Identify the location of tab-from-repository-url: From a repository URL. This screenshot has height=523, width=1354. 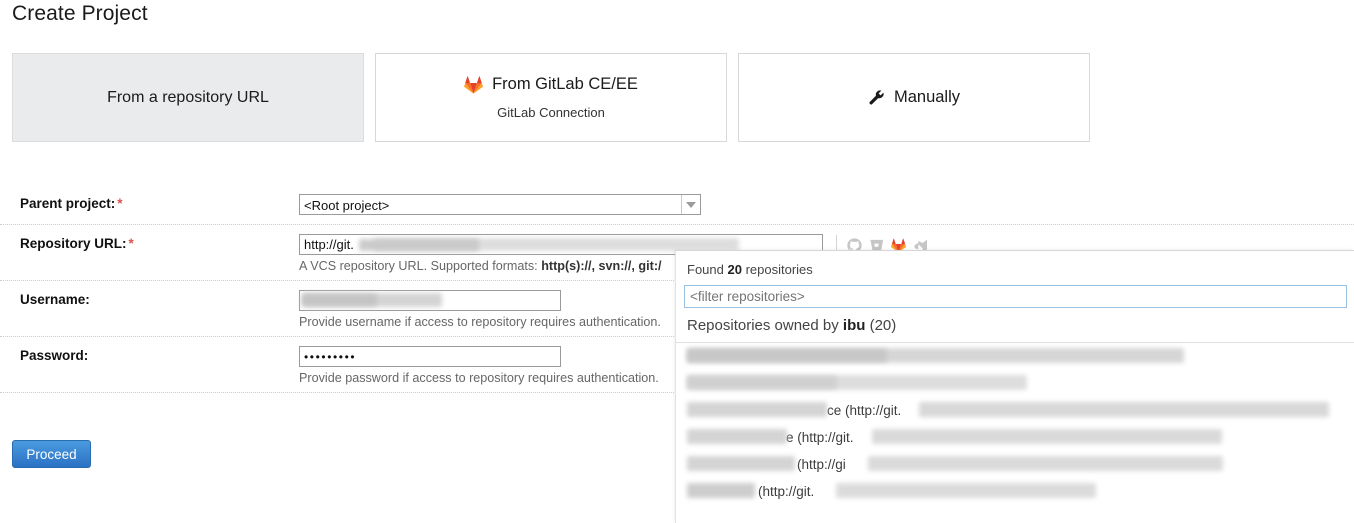
(188, 97).